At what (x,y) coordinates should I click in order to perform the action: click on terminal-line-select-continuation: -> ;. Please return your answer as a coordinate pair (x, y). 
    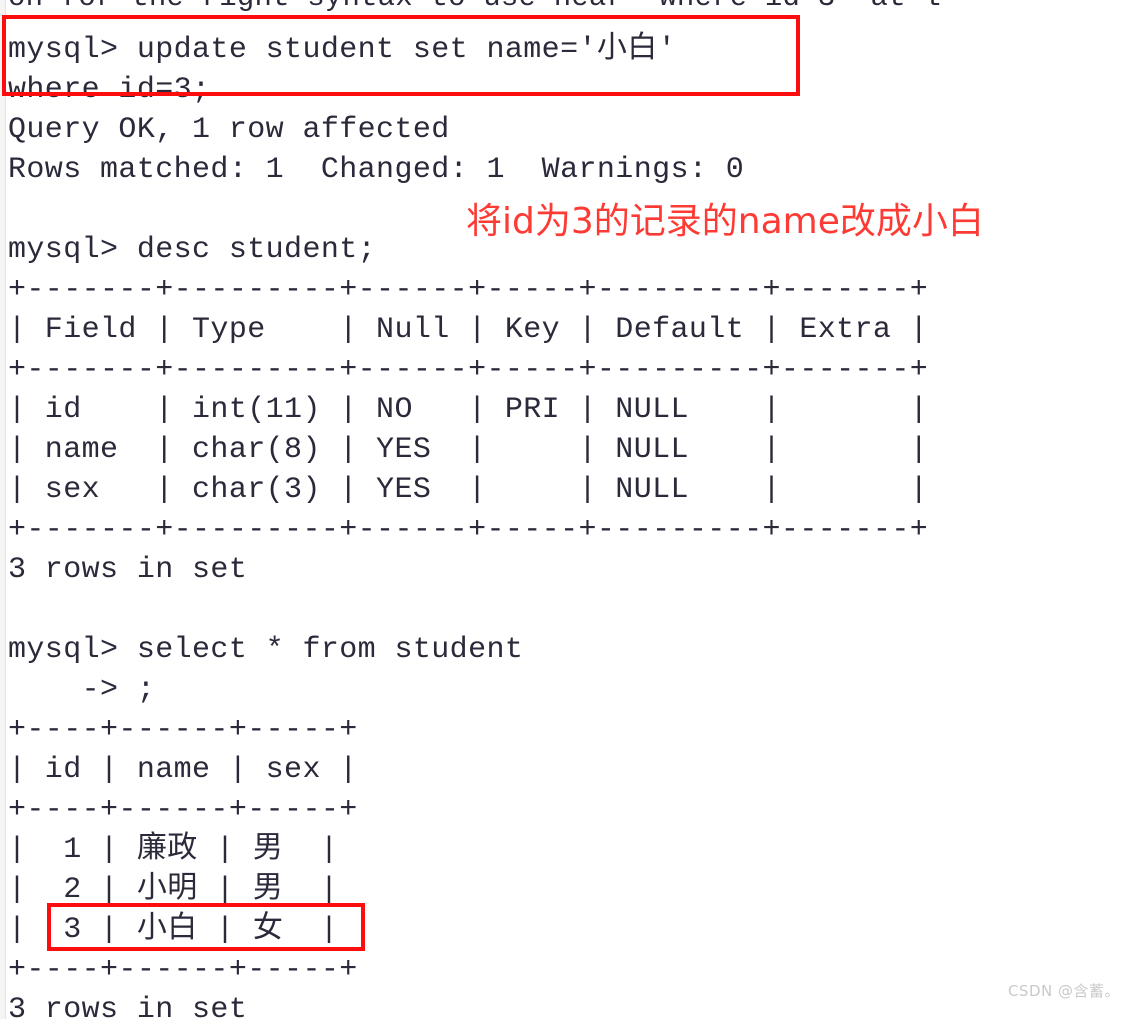
    Looking at the image, I should click on (82, 690).